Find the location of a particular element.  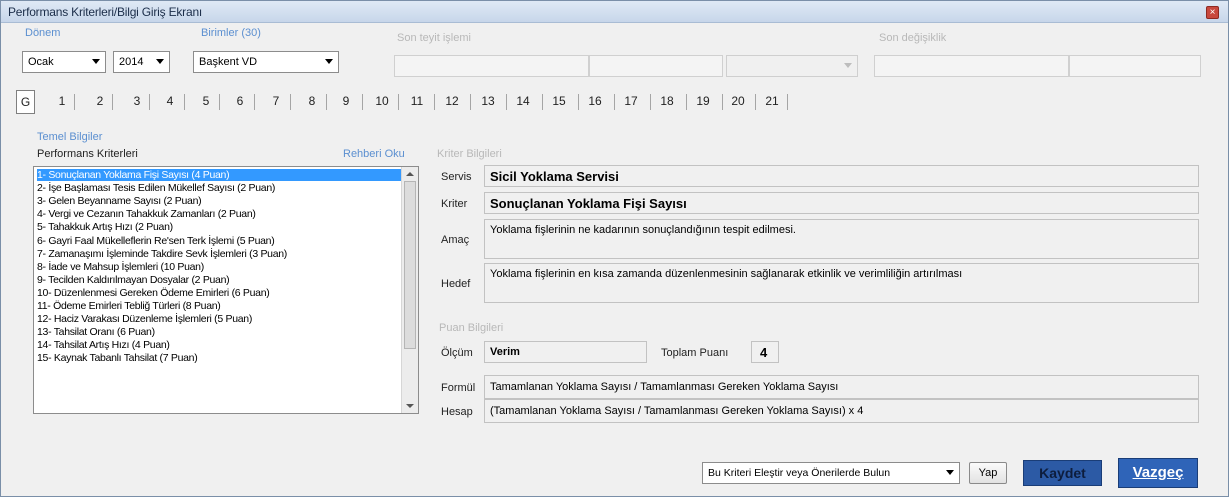

list-scrollbar is located at coordinates (409, 290).